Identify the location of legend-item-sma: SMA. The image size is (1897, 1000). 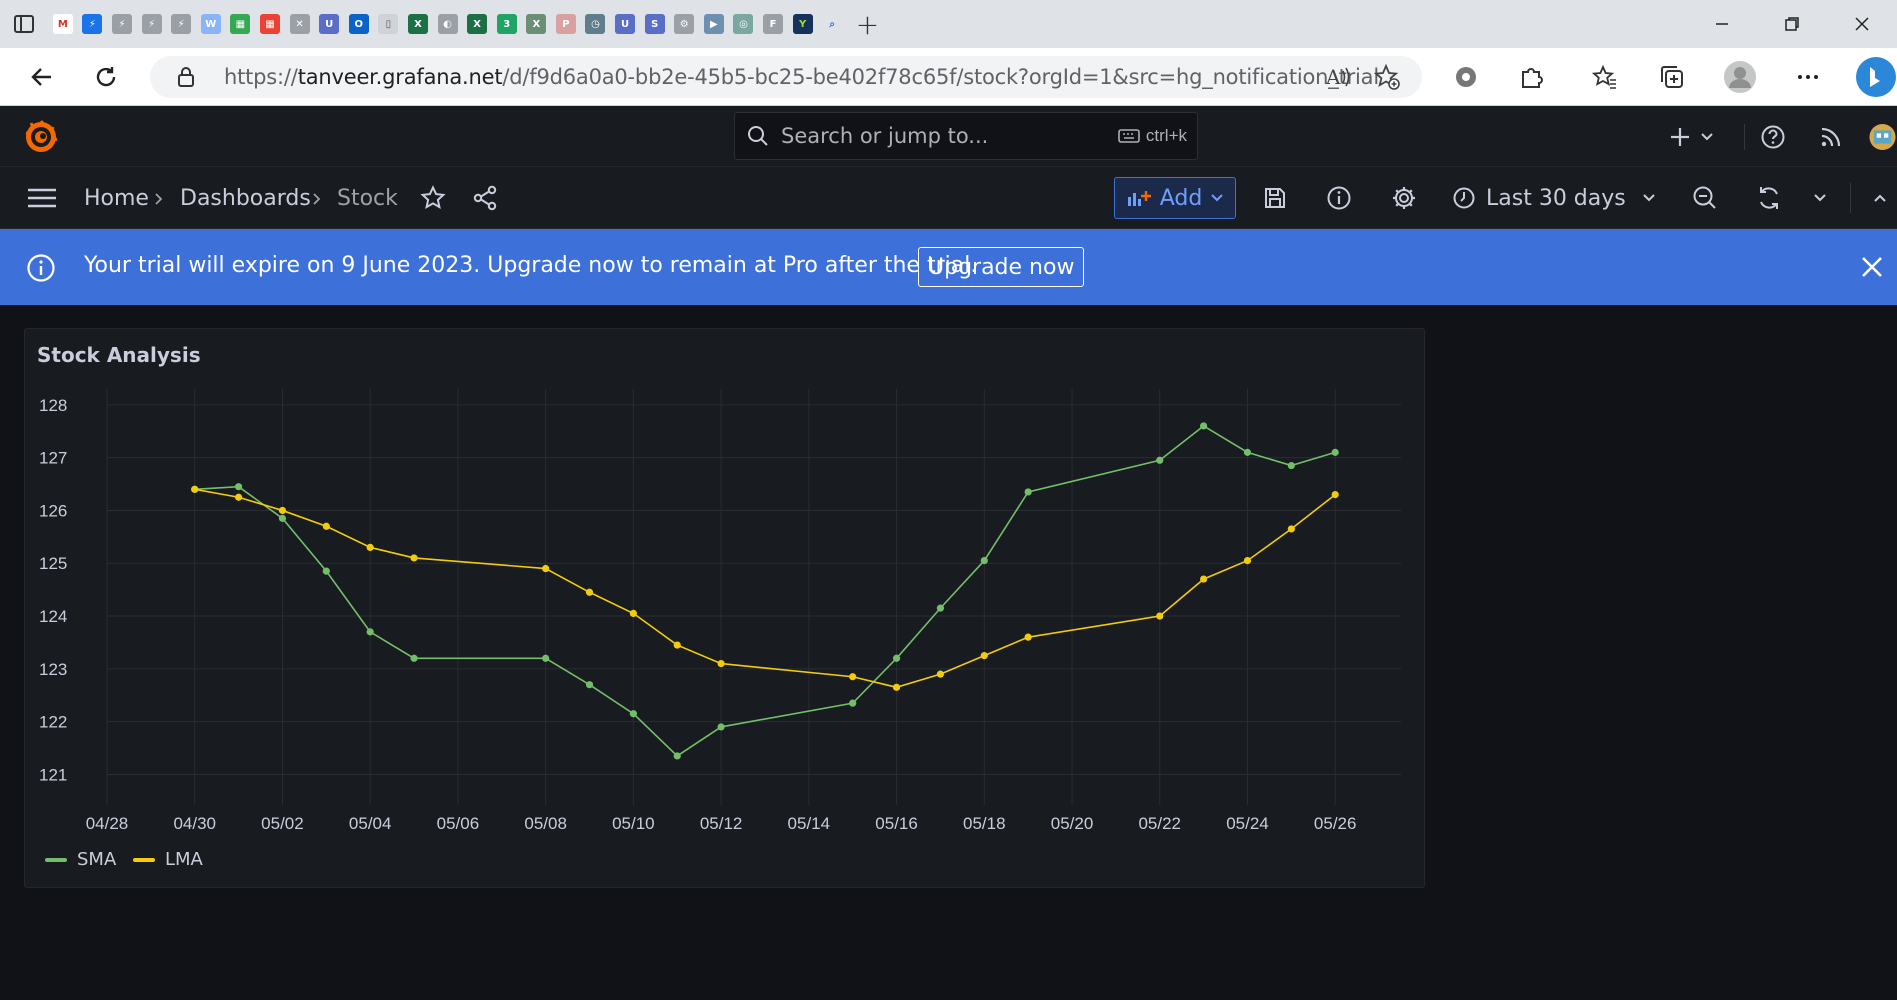
(80, 859).